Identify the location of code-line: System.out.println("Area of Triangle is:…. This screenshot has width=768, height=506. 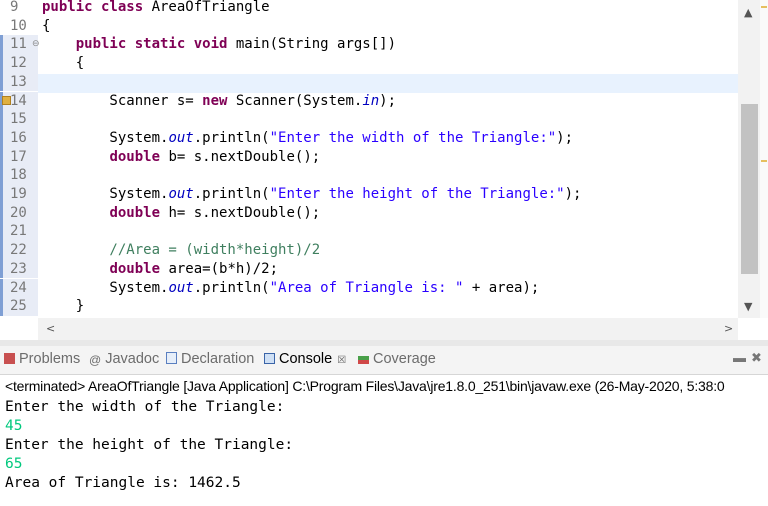
(392, 288).